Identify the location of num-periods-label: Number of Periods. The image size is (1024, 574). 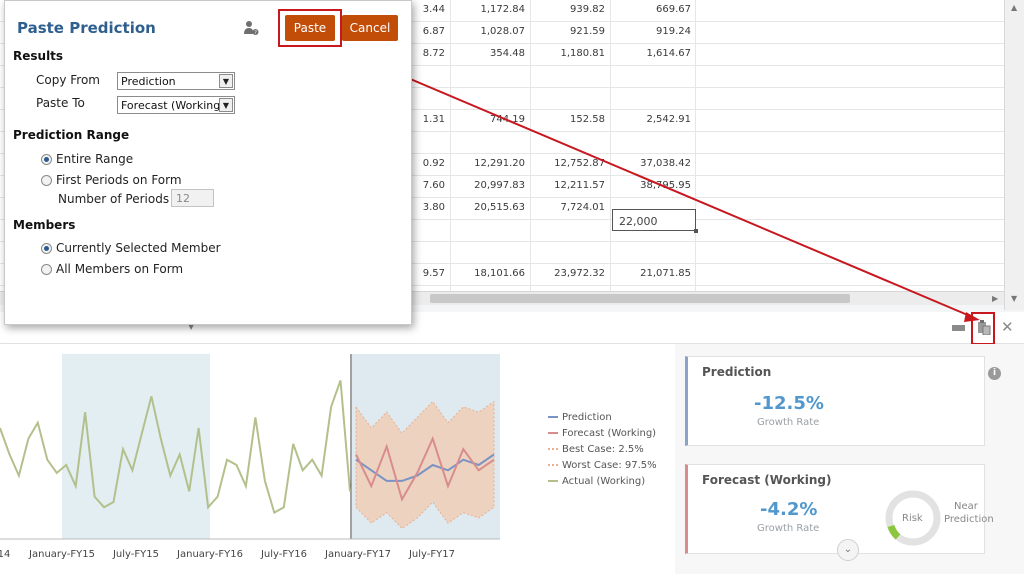
(114, 199).